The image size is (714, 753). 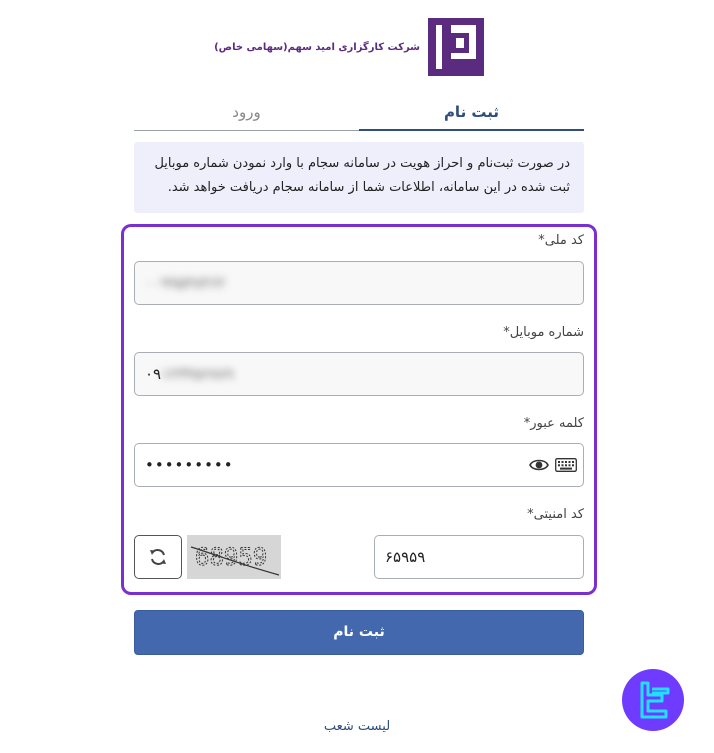 What do you see at coordinates (189, 465) in the screenshot?
I see `password-value: •••••••••` at bounding box center [189, 465].